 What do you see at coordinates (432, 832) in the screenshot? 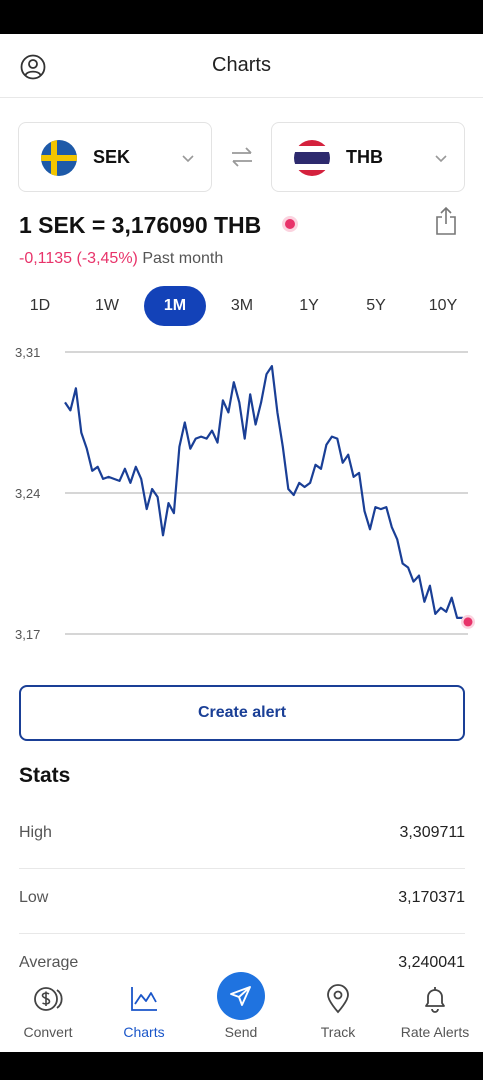
I see `stat-value: 3,309711` at bounding box center [432, 832].